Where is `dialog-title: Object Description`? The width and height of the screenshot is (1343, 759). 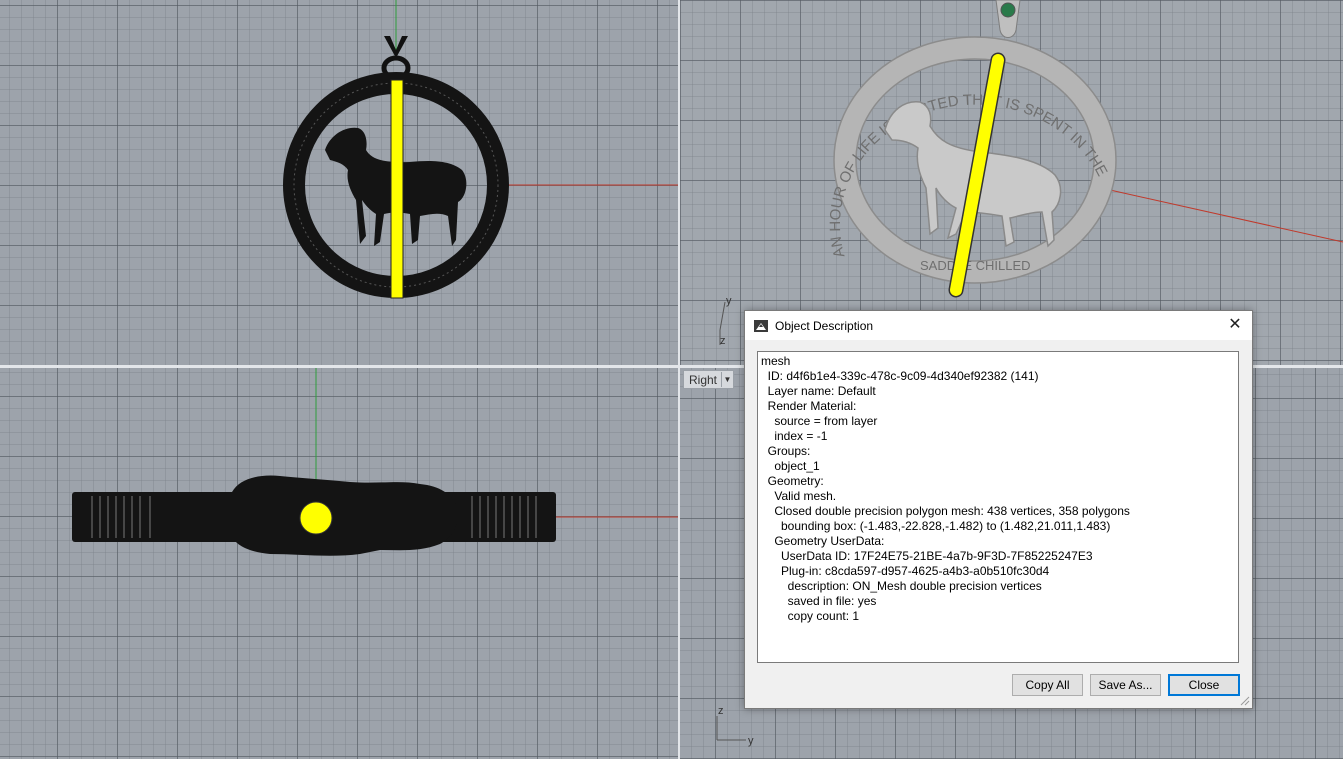
dialog-title: Object Description is located at coordinates (824, 325).